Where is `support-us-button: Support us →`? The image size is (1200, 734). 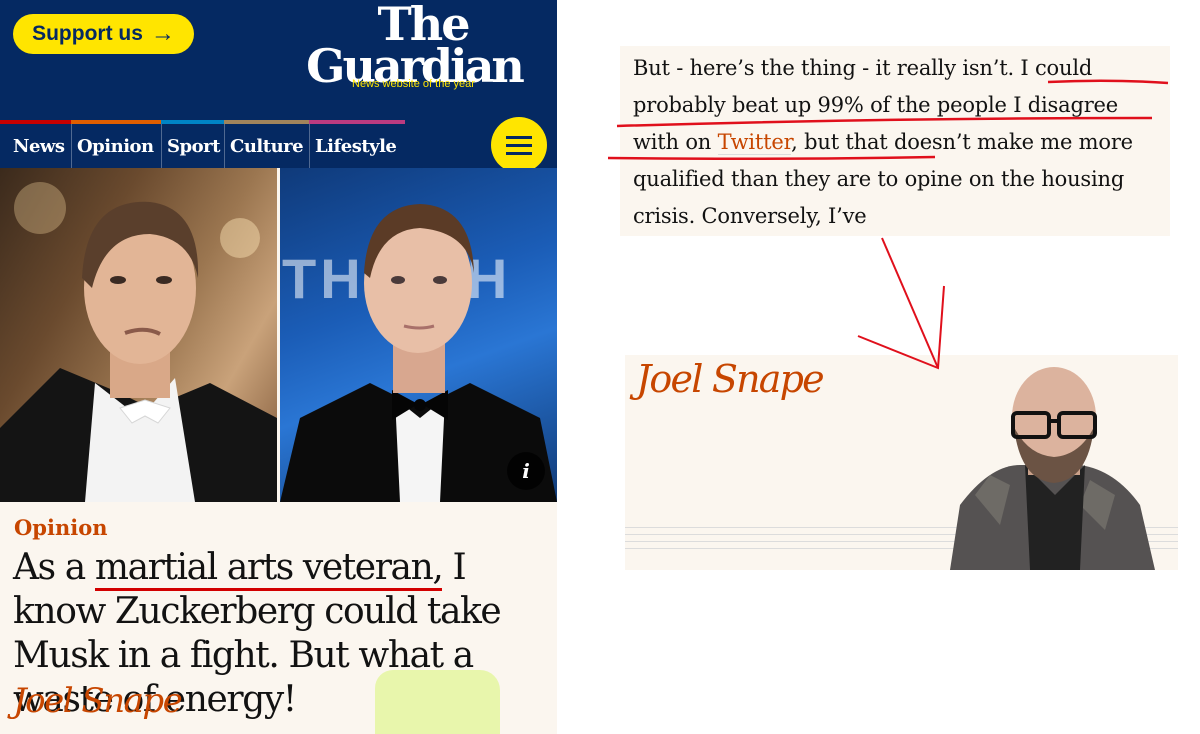
support-us-button: Support us → is located at coordinates (103, 34).